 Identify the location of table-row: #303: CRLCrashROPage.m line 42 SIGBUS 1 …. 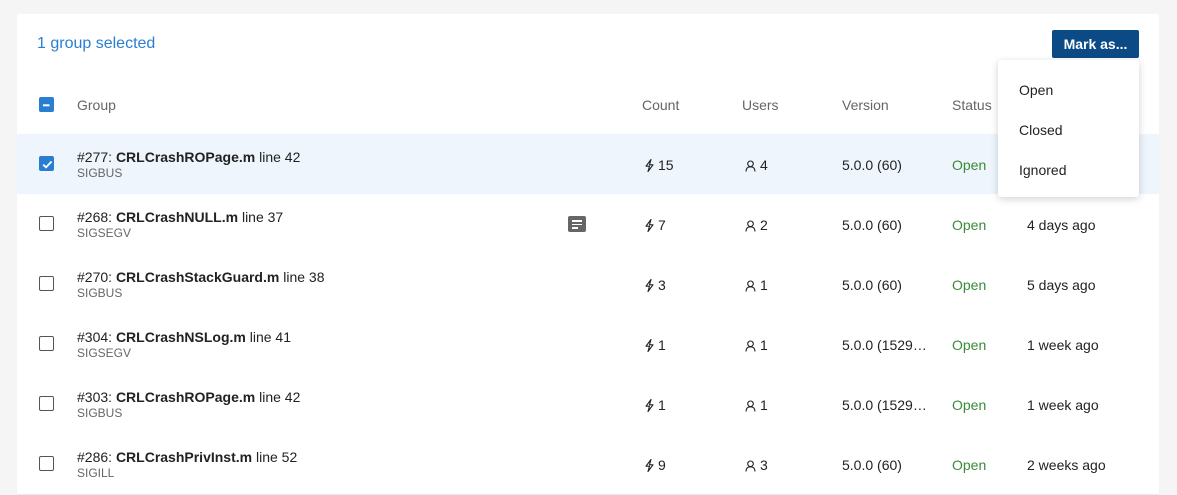
(588, 404).